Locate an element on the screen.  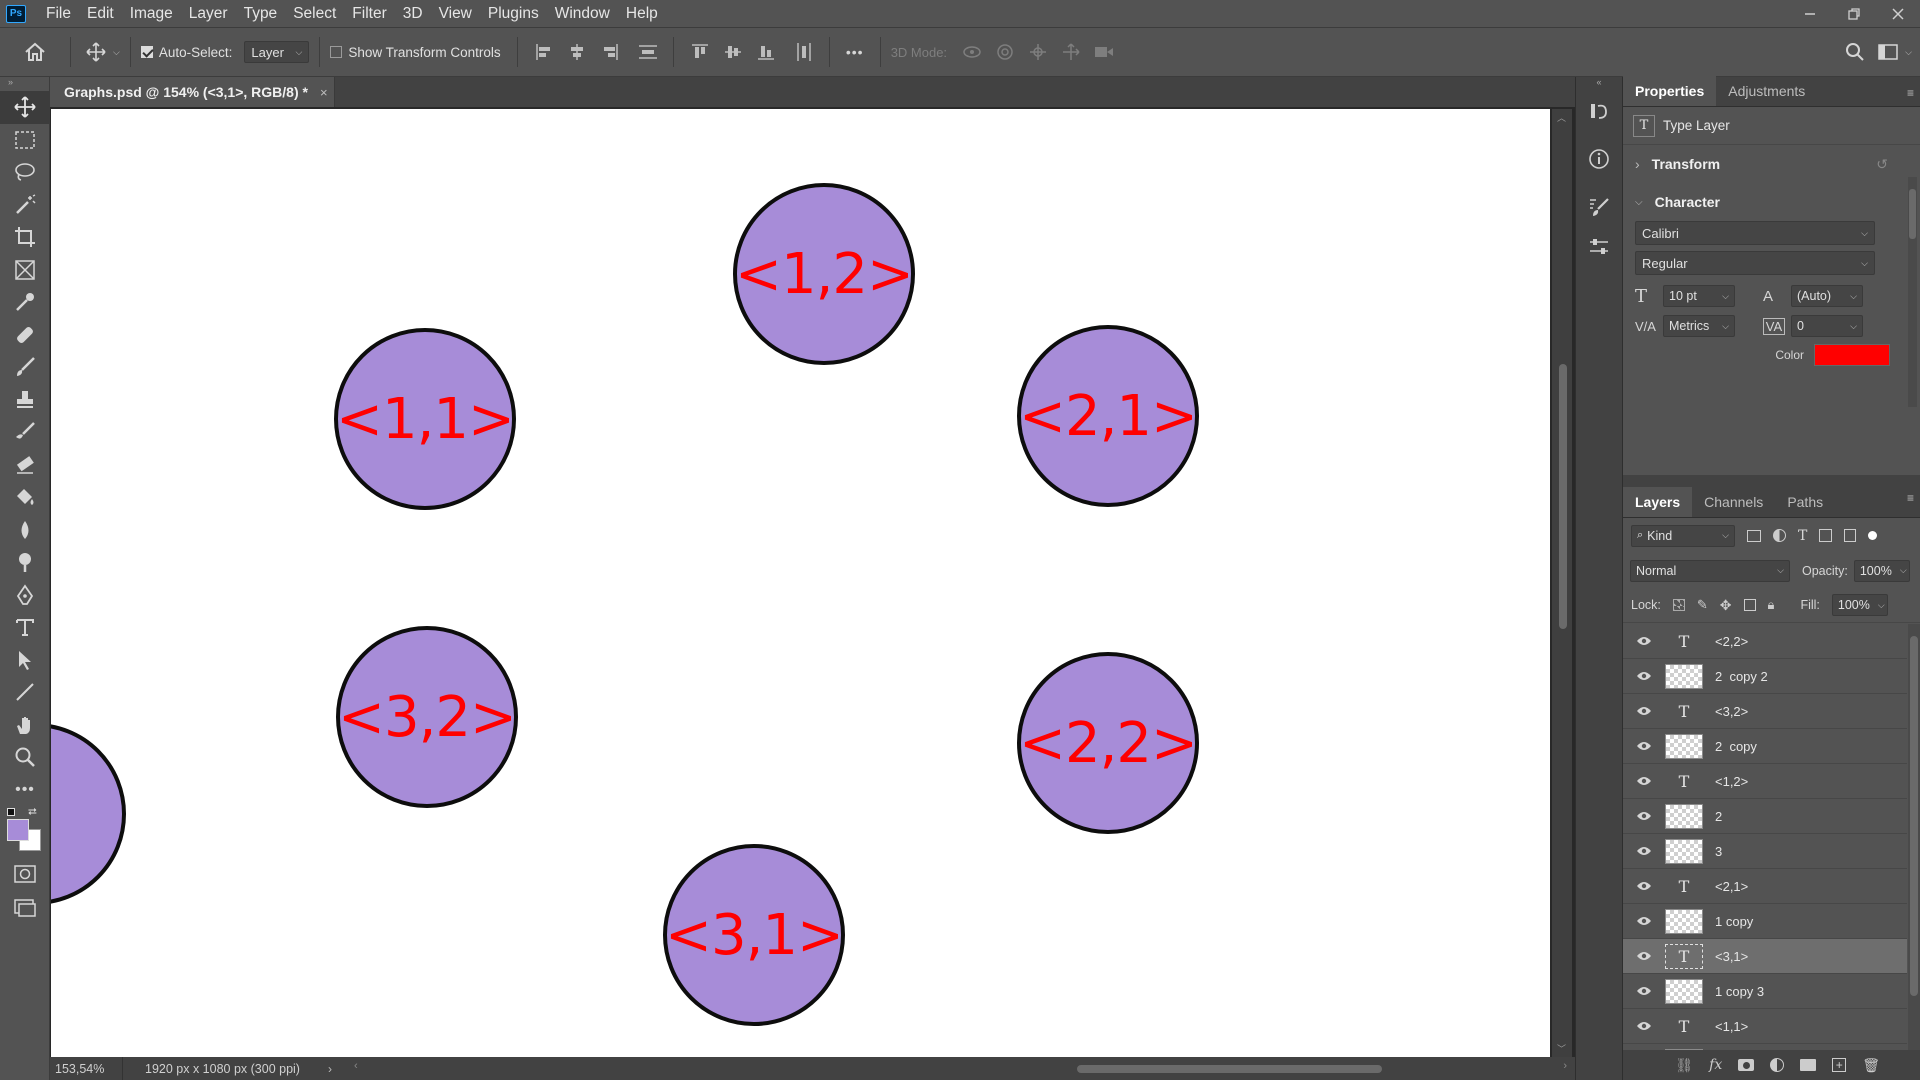
graph-node: <1,1> is located at coordinates (425, 419).